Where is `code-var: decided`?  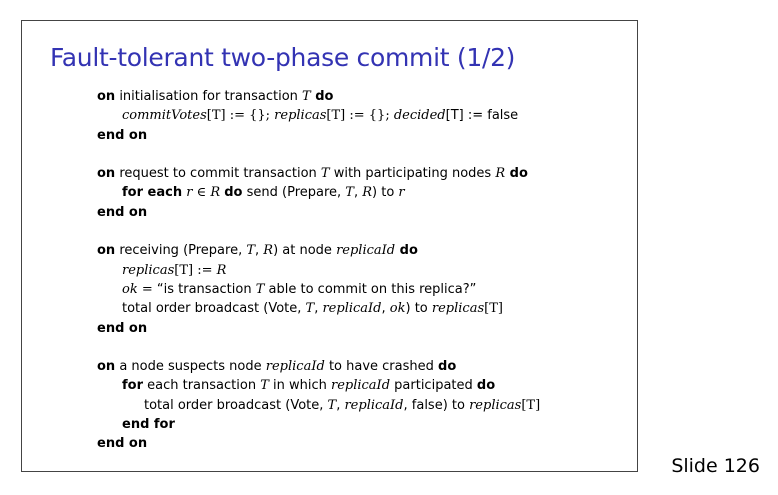
code-var: decided is located at coordinates (419, 116).